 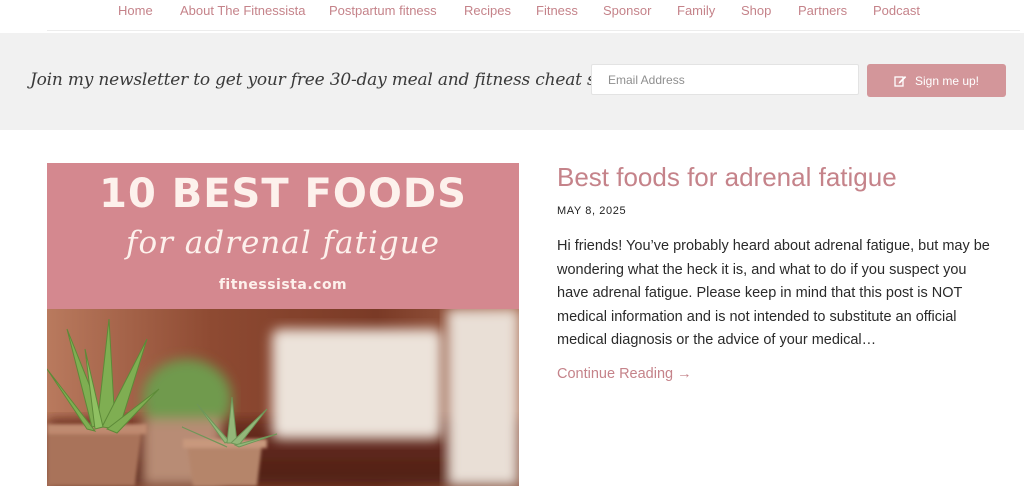 I want to click on nav-fitness: Fitness, so click(x=557, y=10).